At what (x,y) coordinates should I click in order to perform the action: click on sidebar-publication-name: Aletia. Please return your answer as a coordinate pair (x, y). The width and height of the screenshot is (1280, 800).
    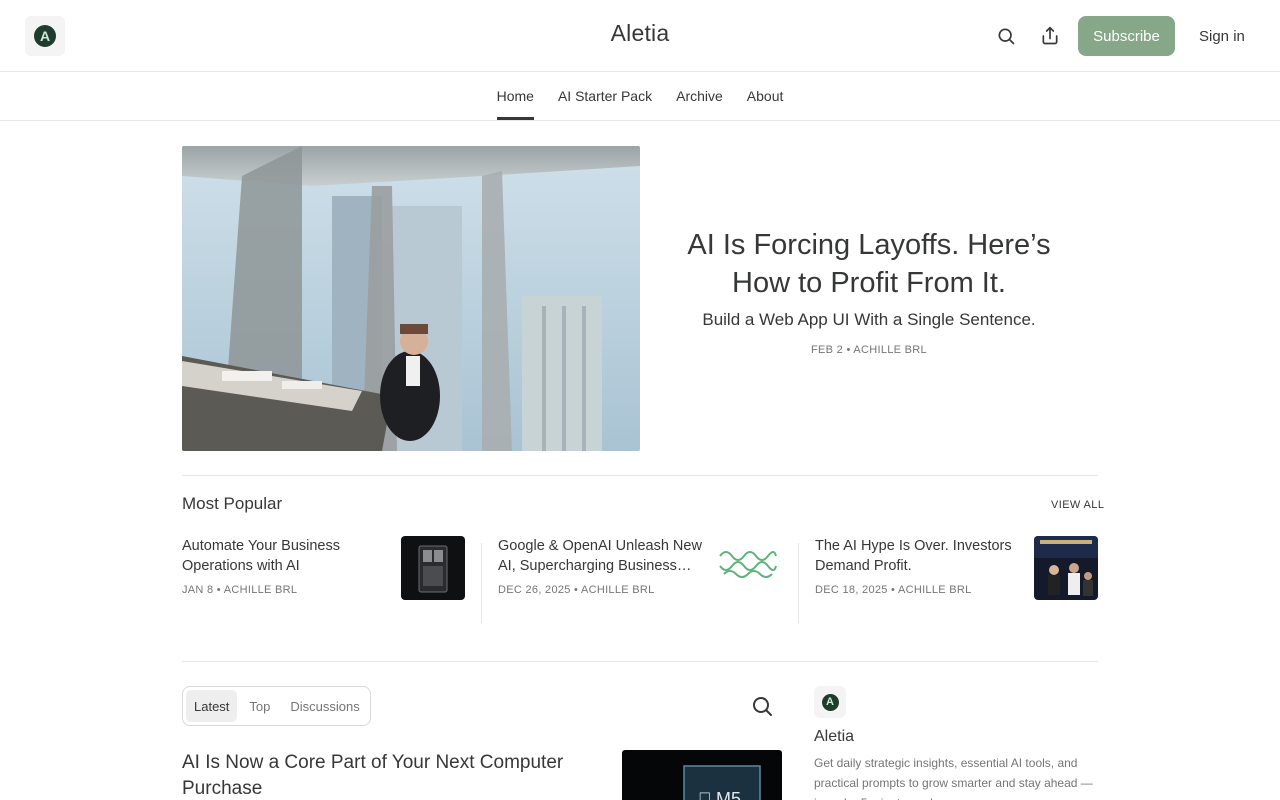
    Looking at the image, I should click on (834, 737).